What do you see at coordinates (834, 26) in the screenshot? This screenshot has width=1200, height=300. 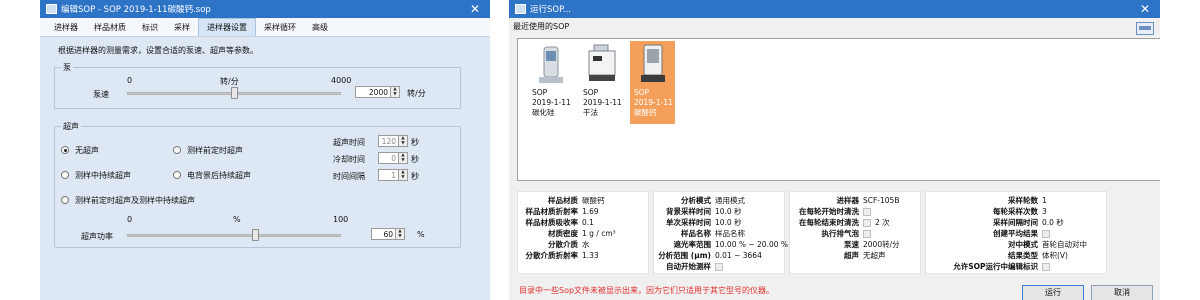 I see `recent-header: 最近使用的SOP` at bounding box center [834, 26].